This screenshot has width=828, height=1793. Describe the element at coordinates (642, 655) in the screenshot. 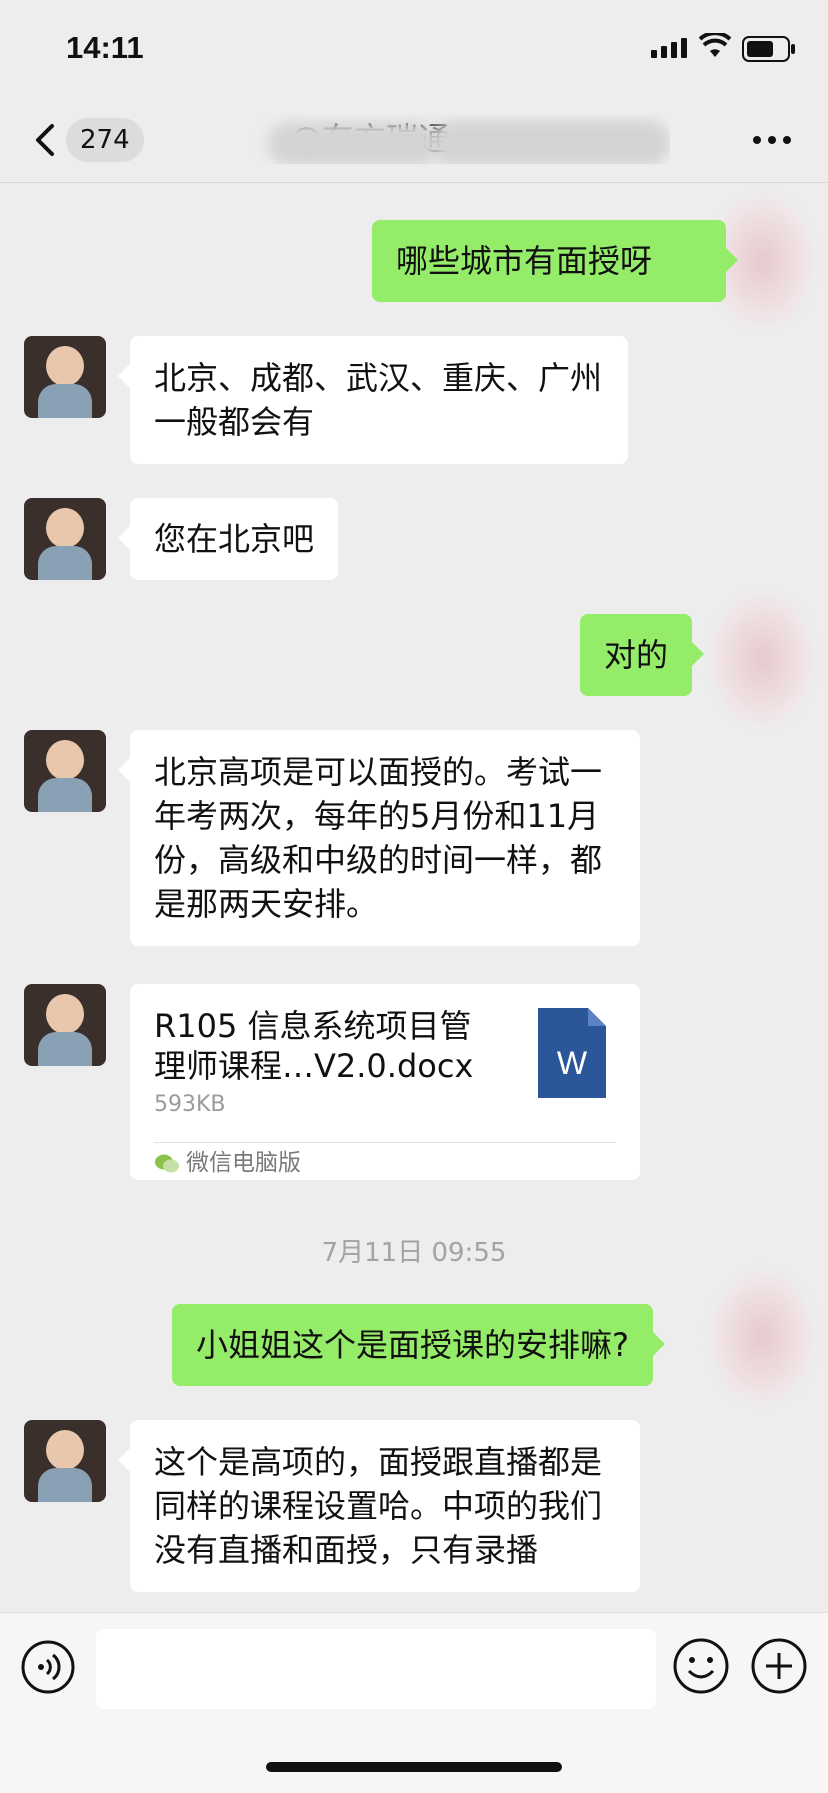

I see `message-bubble-outgoing: 对的` at that location.